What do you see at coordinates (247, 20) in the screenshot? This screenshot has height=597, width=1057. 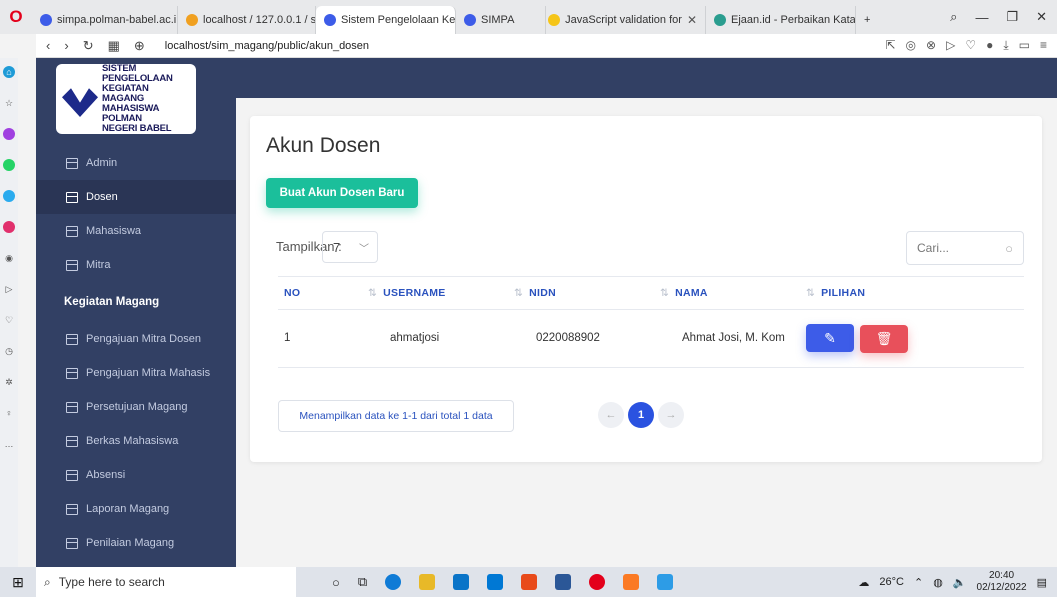 I see `tab-2: localhost / 127.0.0.1 / sir✕` at bounding box center [247, 20].